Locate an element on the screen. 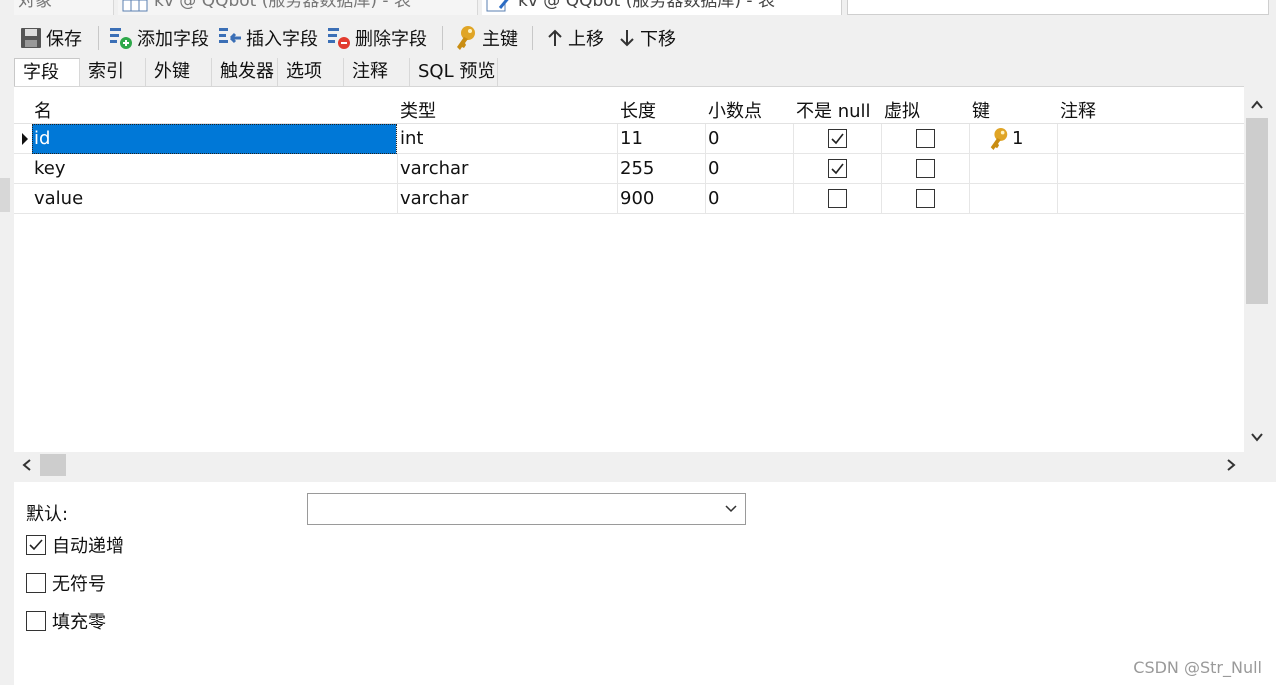 The height and width of the screenshot is (685, 1276). cell-key: 1 is located at coordinates (1014, 139).